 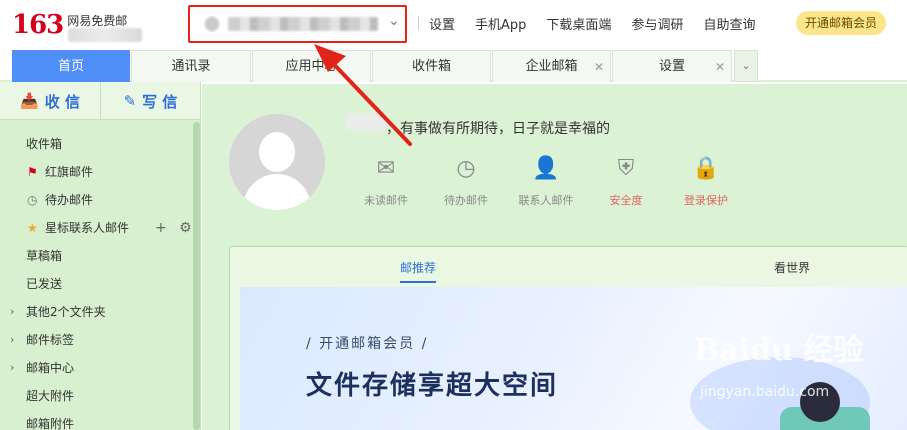 I want to click on nav-desktop-download: 下载桌面端, so click(x=578, y=23).